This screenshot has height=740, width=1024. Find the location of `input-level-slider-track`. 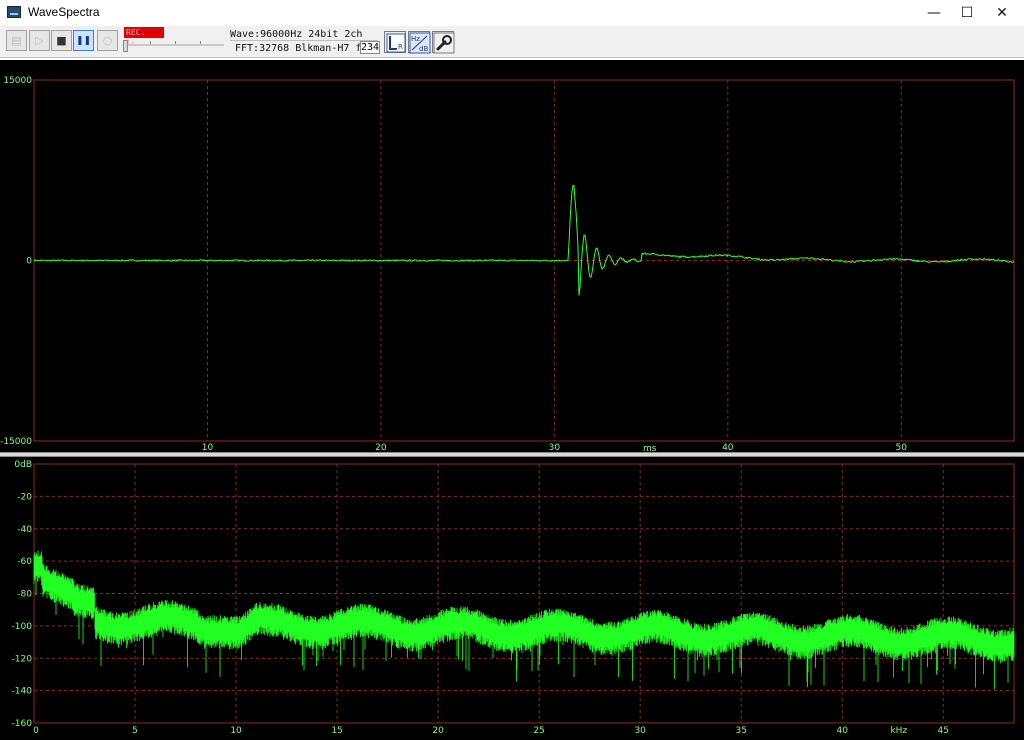

input-level-slider-track is located at coordinates (174, 45).